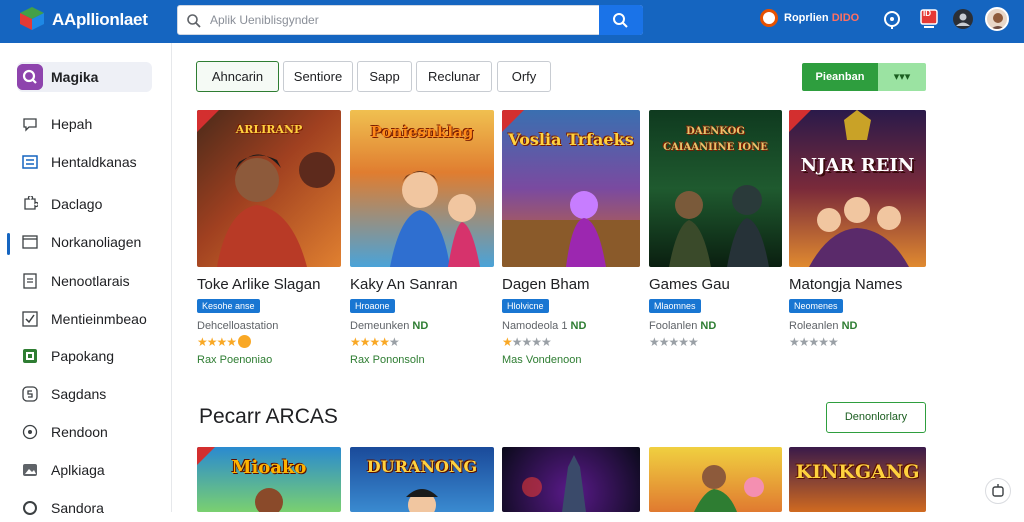 The height and width of the screenshot is (522, 1024). Describe the element at coordinates (683, 326) in the screenshot. I see `developer-name: Foolanlen ND` at that location.